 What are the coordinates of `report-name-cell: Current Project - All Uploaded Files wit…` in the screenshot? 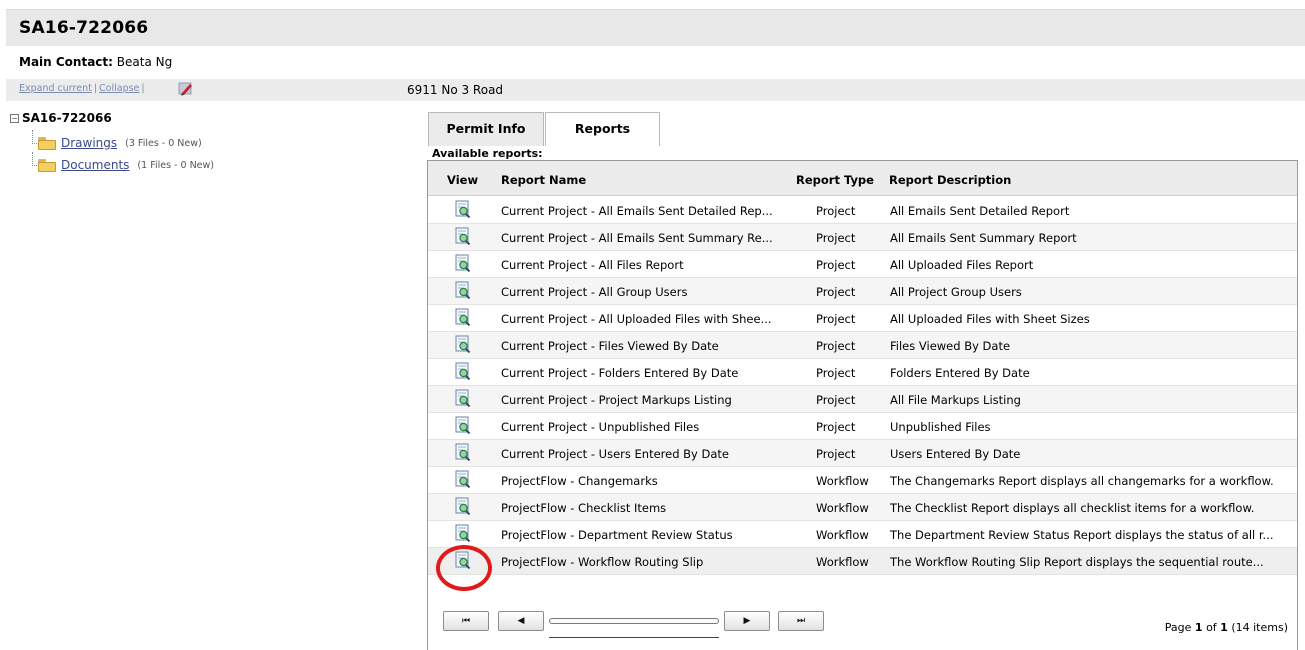 It's located at (636, 319).